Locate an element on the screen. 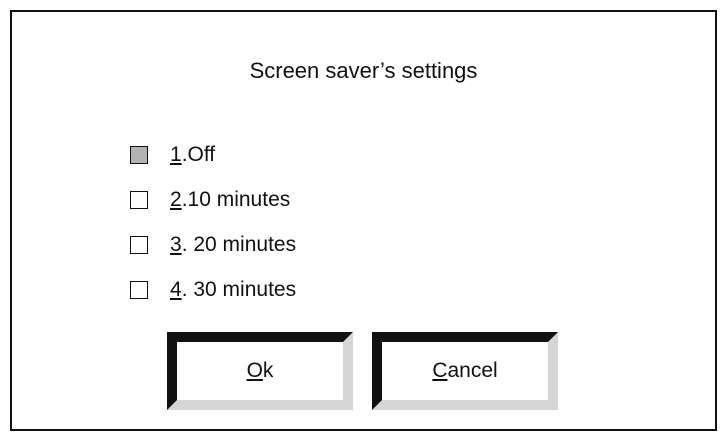 Image resolution: width=721 pixels, height=435 pixels. option-30-minutes: 4. 30 minutes is located at coordinates (213, 290).